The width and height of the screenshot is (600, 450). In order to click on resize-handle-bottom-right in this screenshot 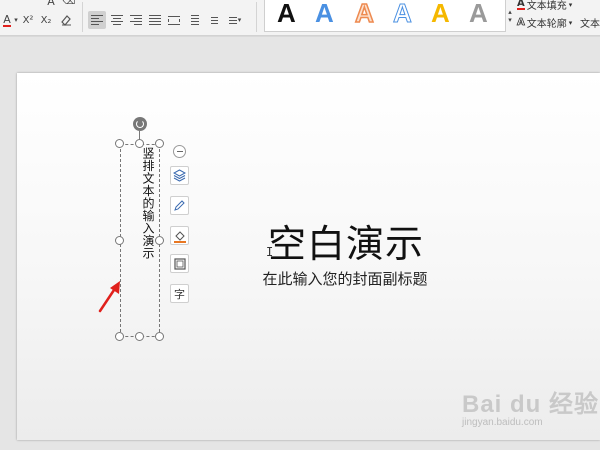, I will do `click(159, 336)`.